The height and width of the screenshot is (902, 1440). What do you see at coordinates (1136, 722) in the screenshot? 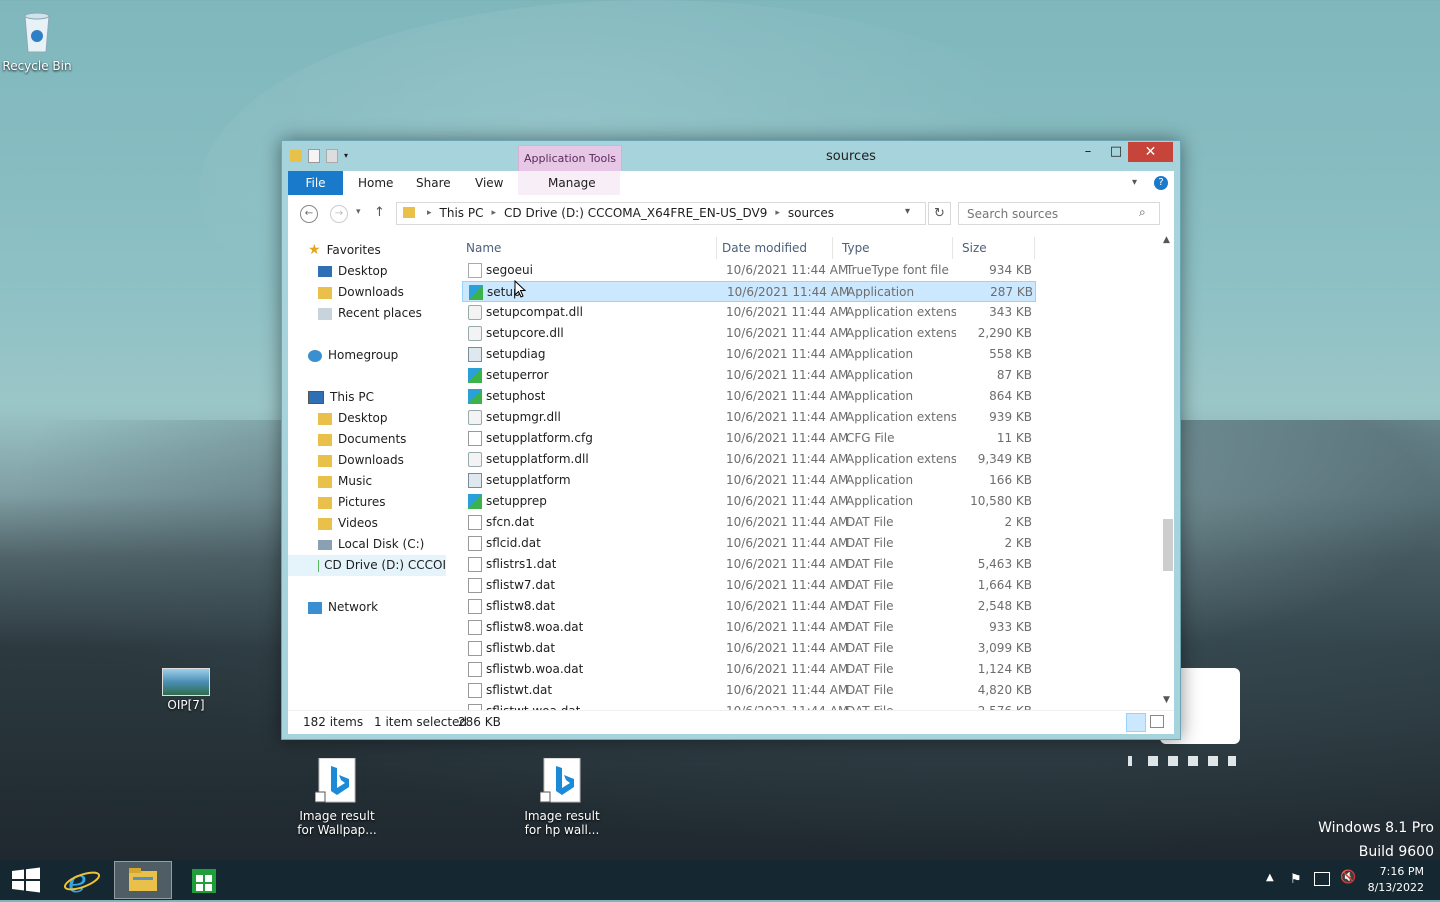
I see `details-view-icon` at bounding box center [1136, 722].